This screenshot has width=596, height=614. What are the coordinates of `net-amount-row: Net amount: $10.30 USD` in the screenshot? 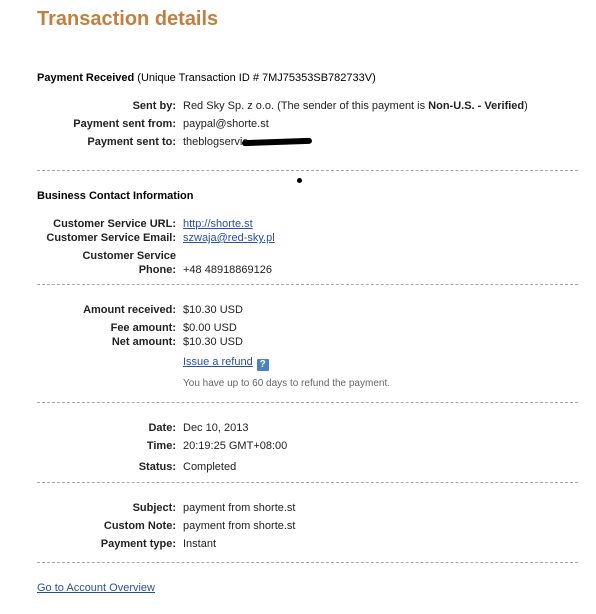 It's located at (298, 343).